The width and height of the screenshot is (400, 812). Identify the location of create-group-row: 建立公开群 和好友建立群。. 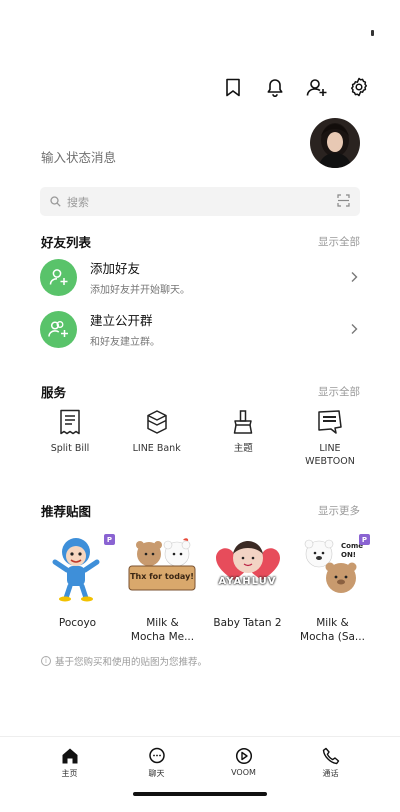
(200, 329).